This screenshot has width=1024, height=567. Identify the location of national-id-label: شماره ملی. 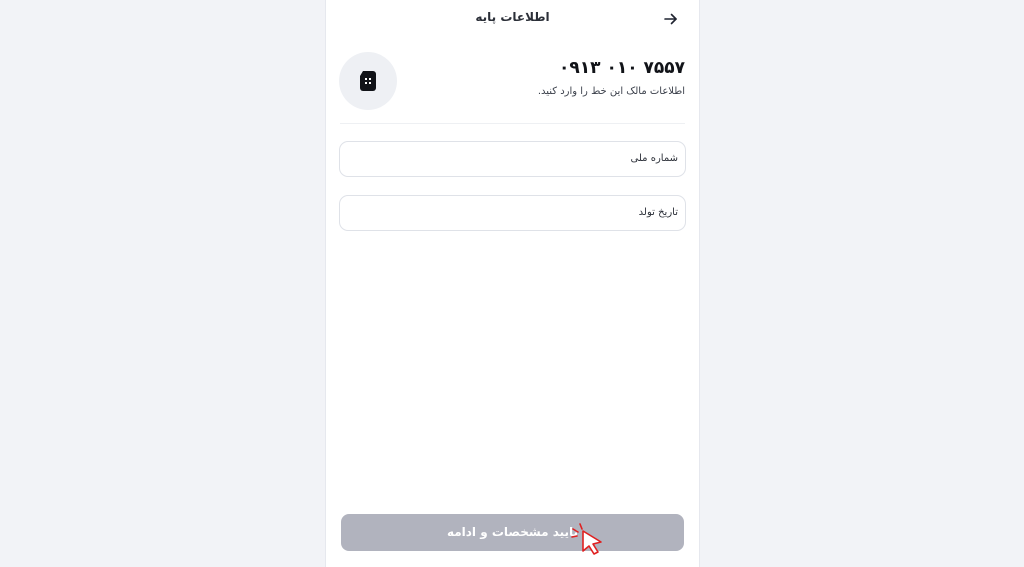
(654, 158).